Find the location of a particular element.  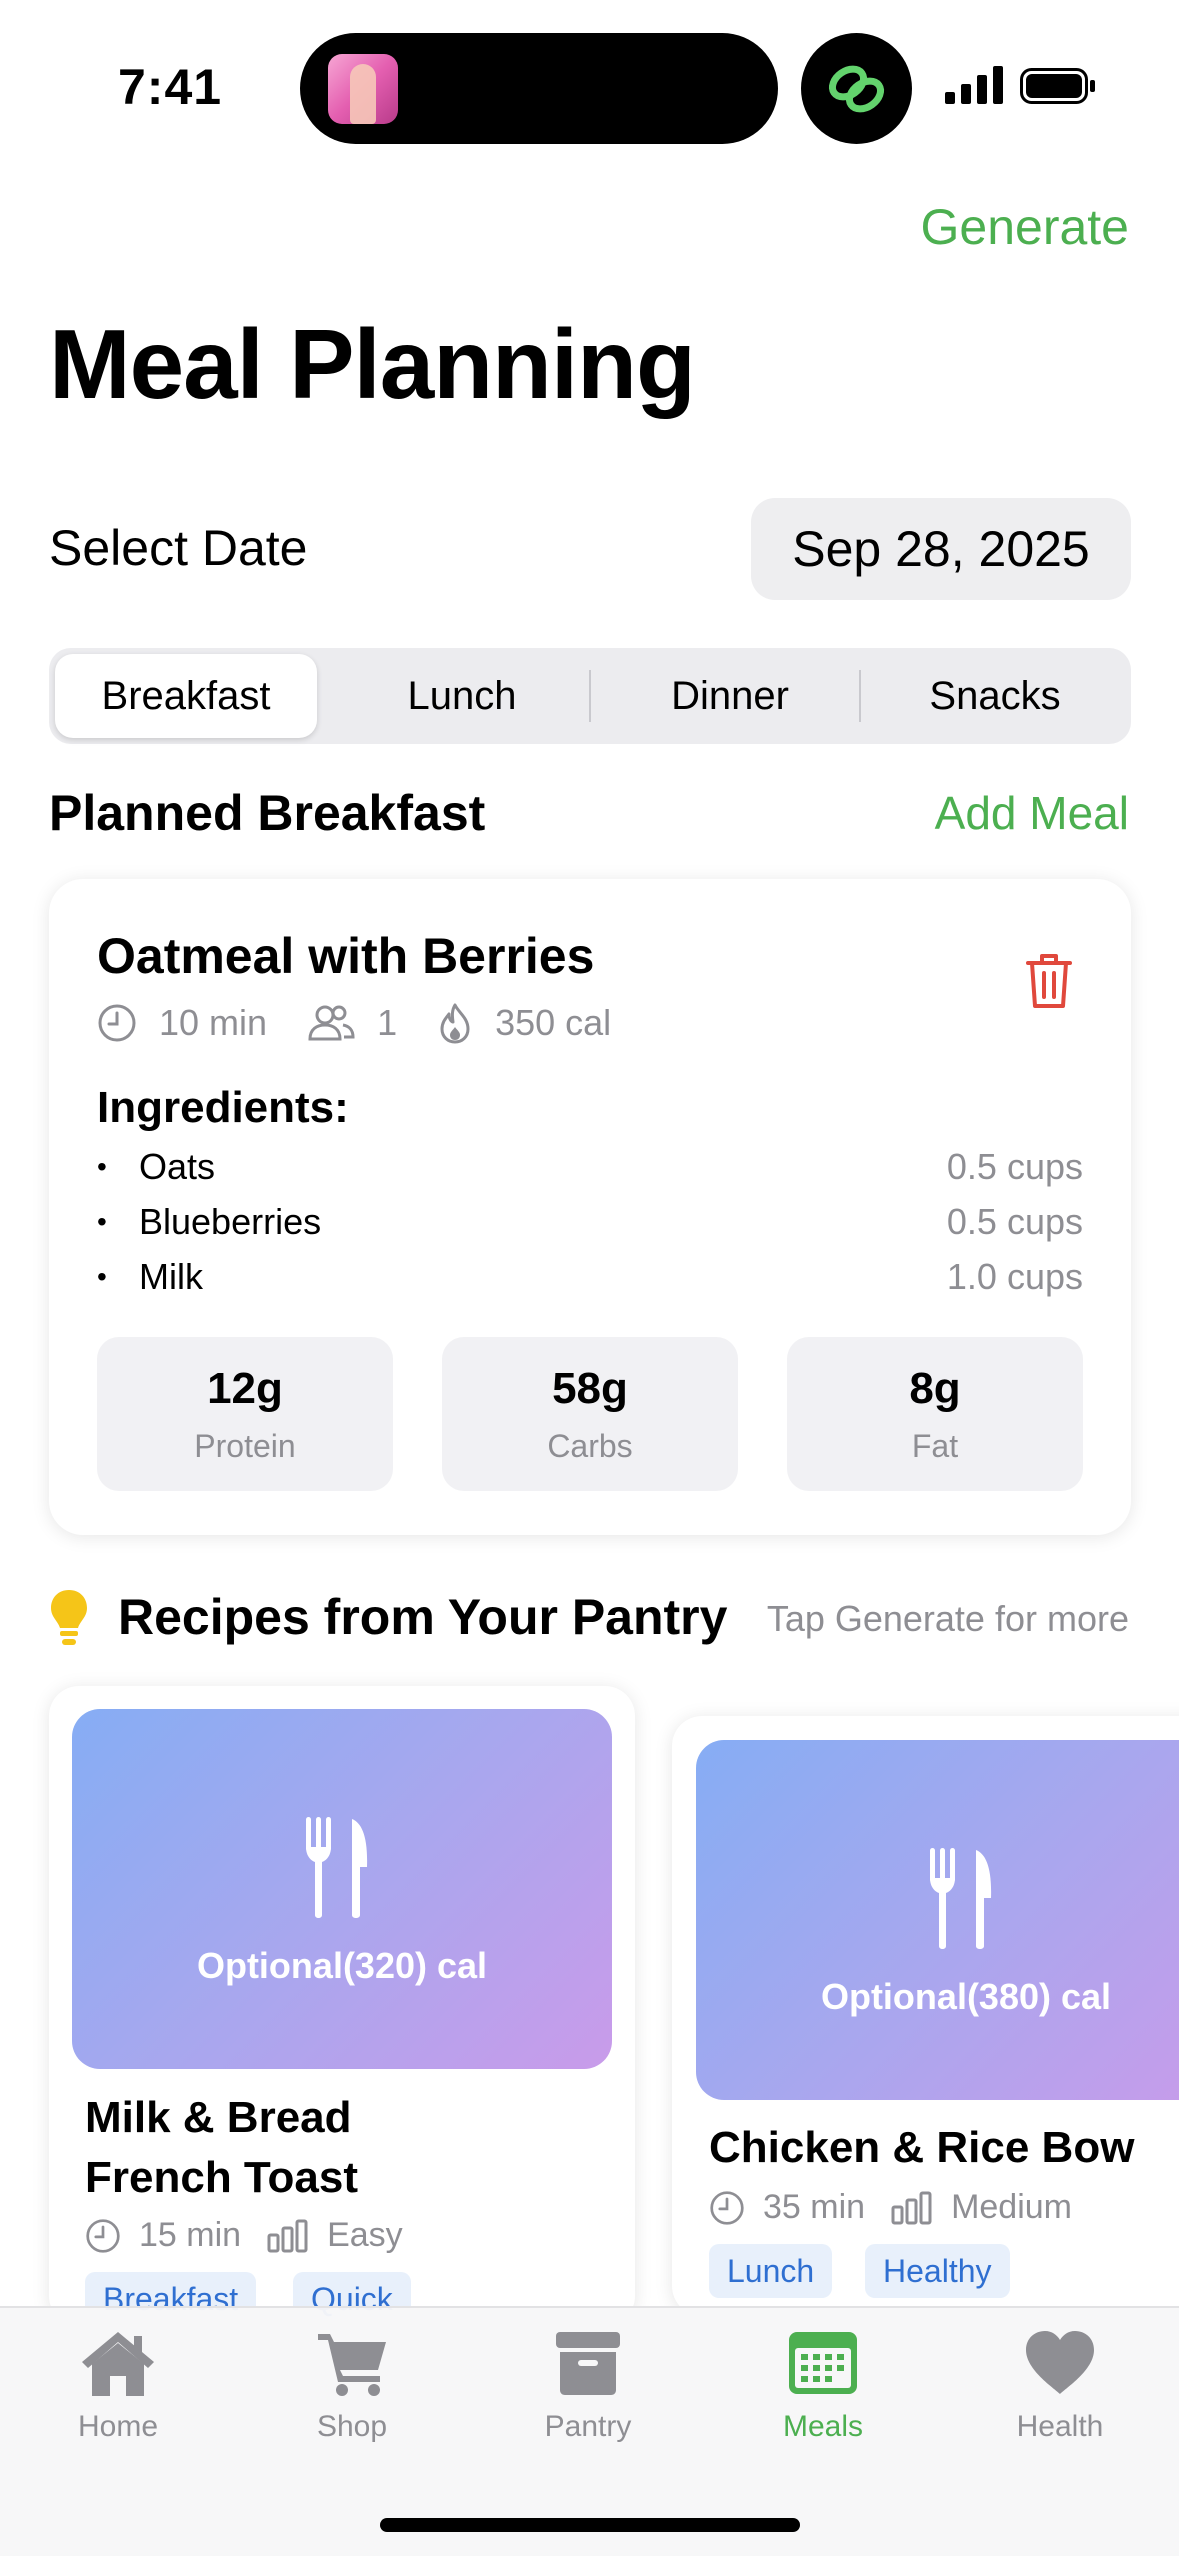

page-title: Meal Planning is located at coordinates (372, 364).